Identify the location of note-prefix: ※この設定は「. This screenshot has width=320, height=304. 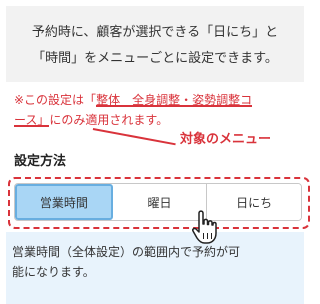
(55, 100).